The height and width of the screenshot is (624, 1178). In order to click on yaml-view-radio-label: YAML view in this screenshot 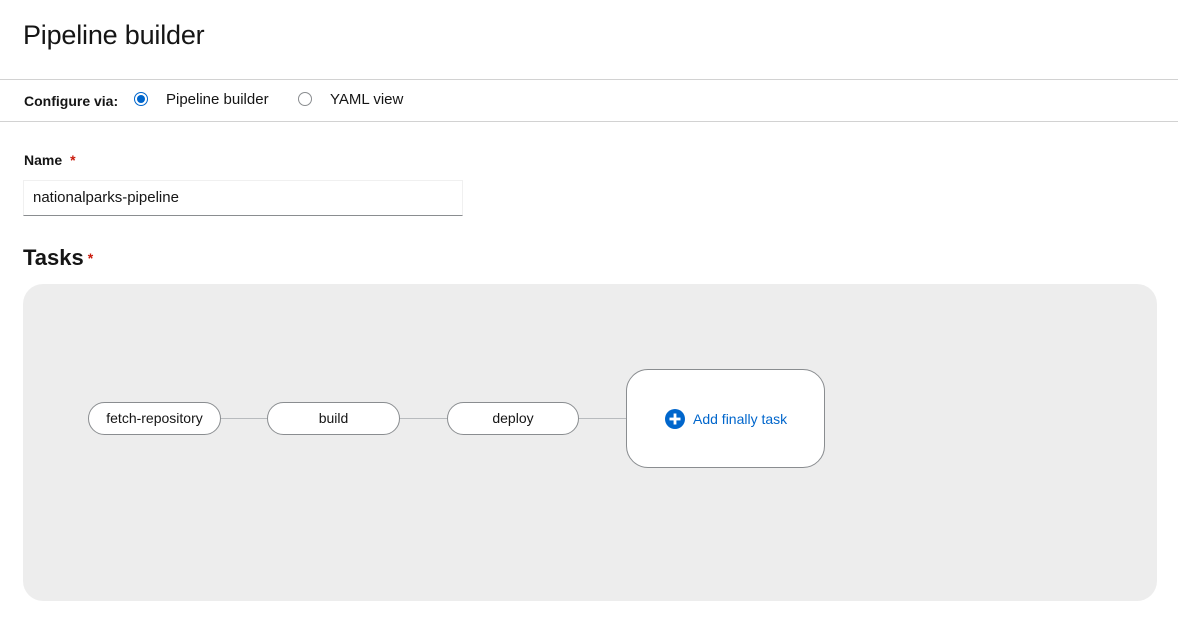, I will do `click(366, 100)`.